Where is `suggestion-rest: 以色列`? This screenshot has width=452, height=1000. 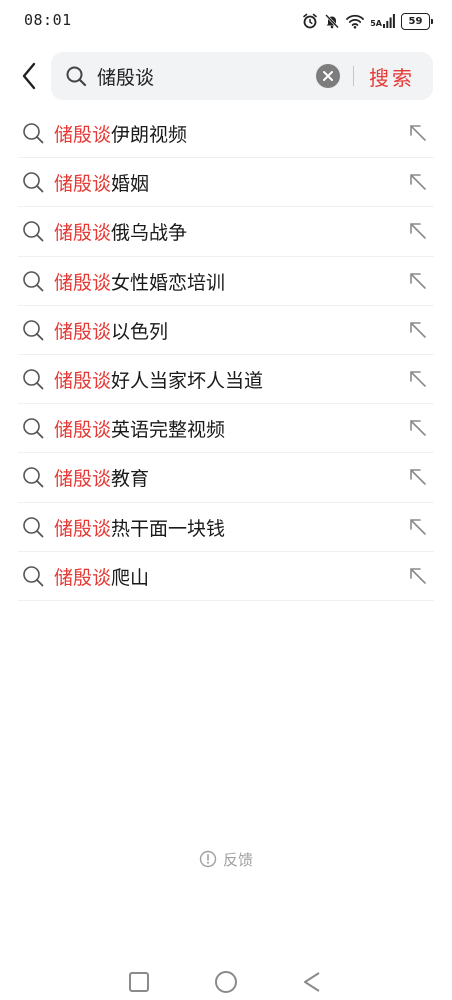
suggestion-rest: 以色列 is located at coordinates (140, 331).